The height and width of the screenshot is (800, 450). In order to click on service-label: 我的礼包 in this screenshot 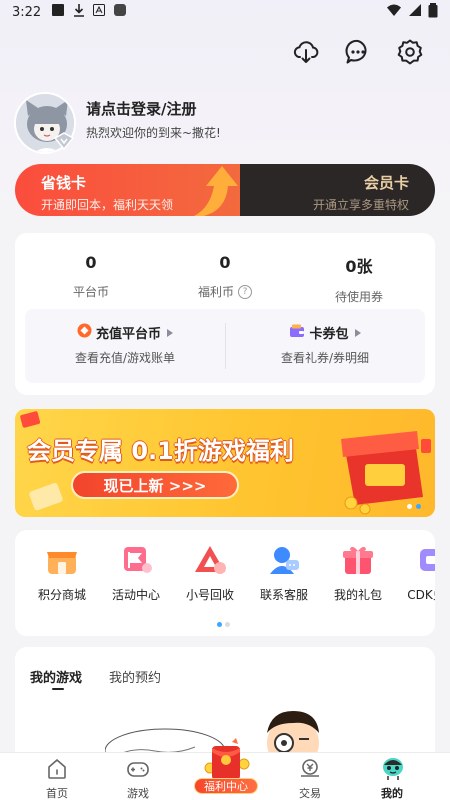, I will do `click(357, 595)`.